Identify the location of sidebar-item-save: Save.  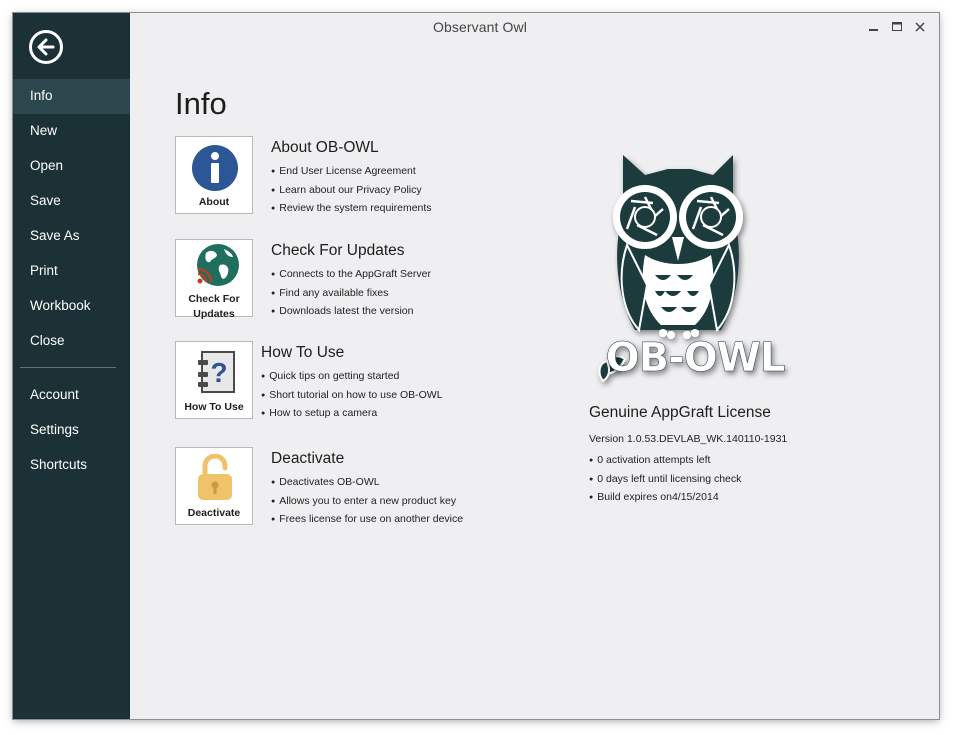
(71, 201).